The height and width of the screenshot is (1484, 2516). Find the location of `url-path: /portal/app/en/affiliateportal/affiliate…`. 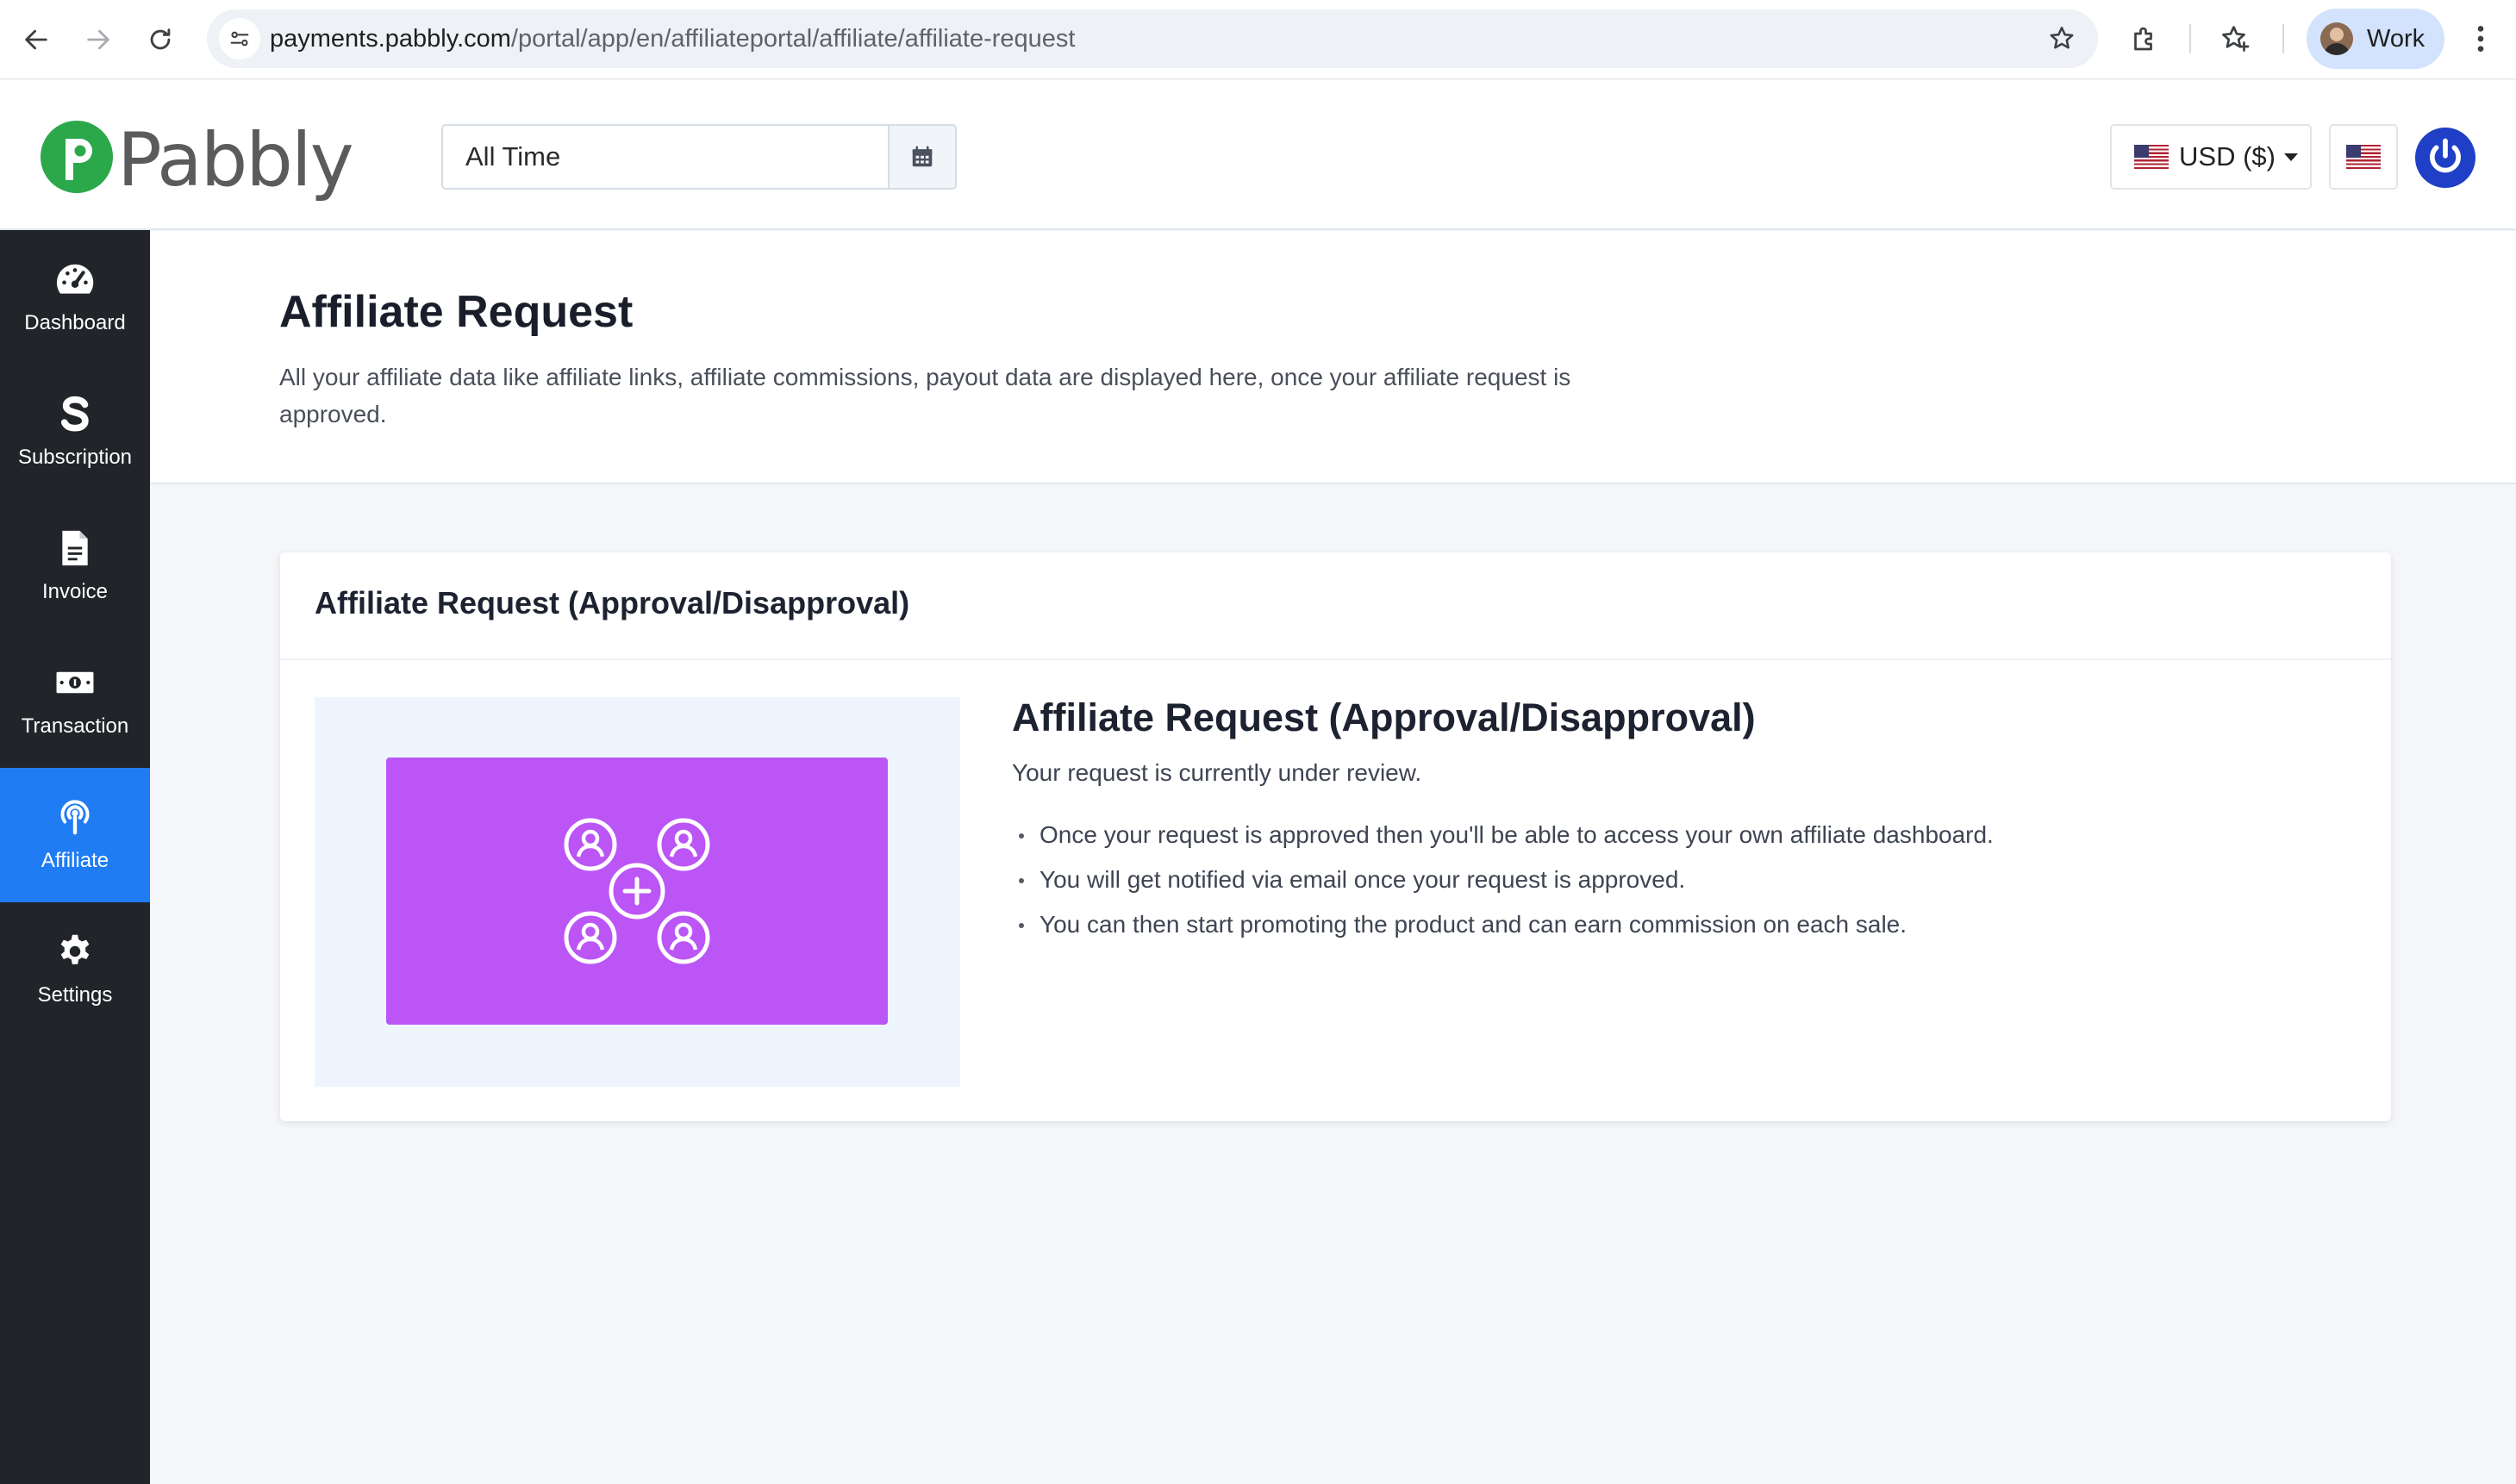

url-path: /portal/app/en/affiliateportal/affiliate… is located at coordinates (793, 39).